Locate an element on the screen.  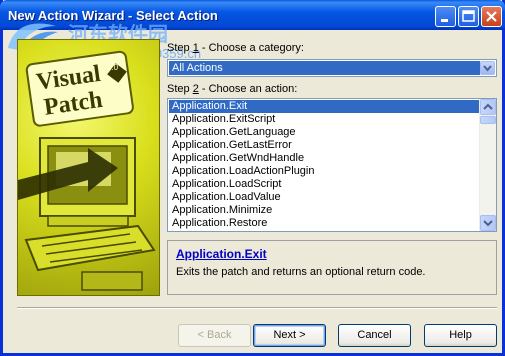
help-button: Help is located at coordinates (460, 335).